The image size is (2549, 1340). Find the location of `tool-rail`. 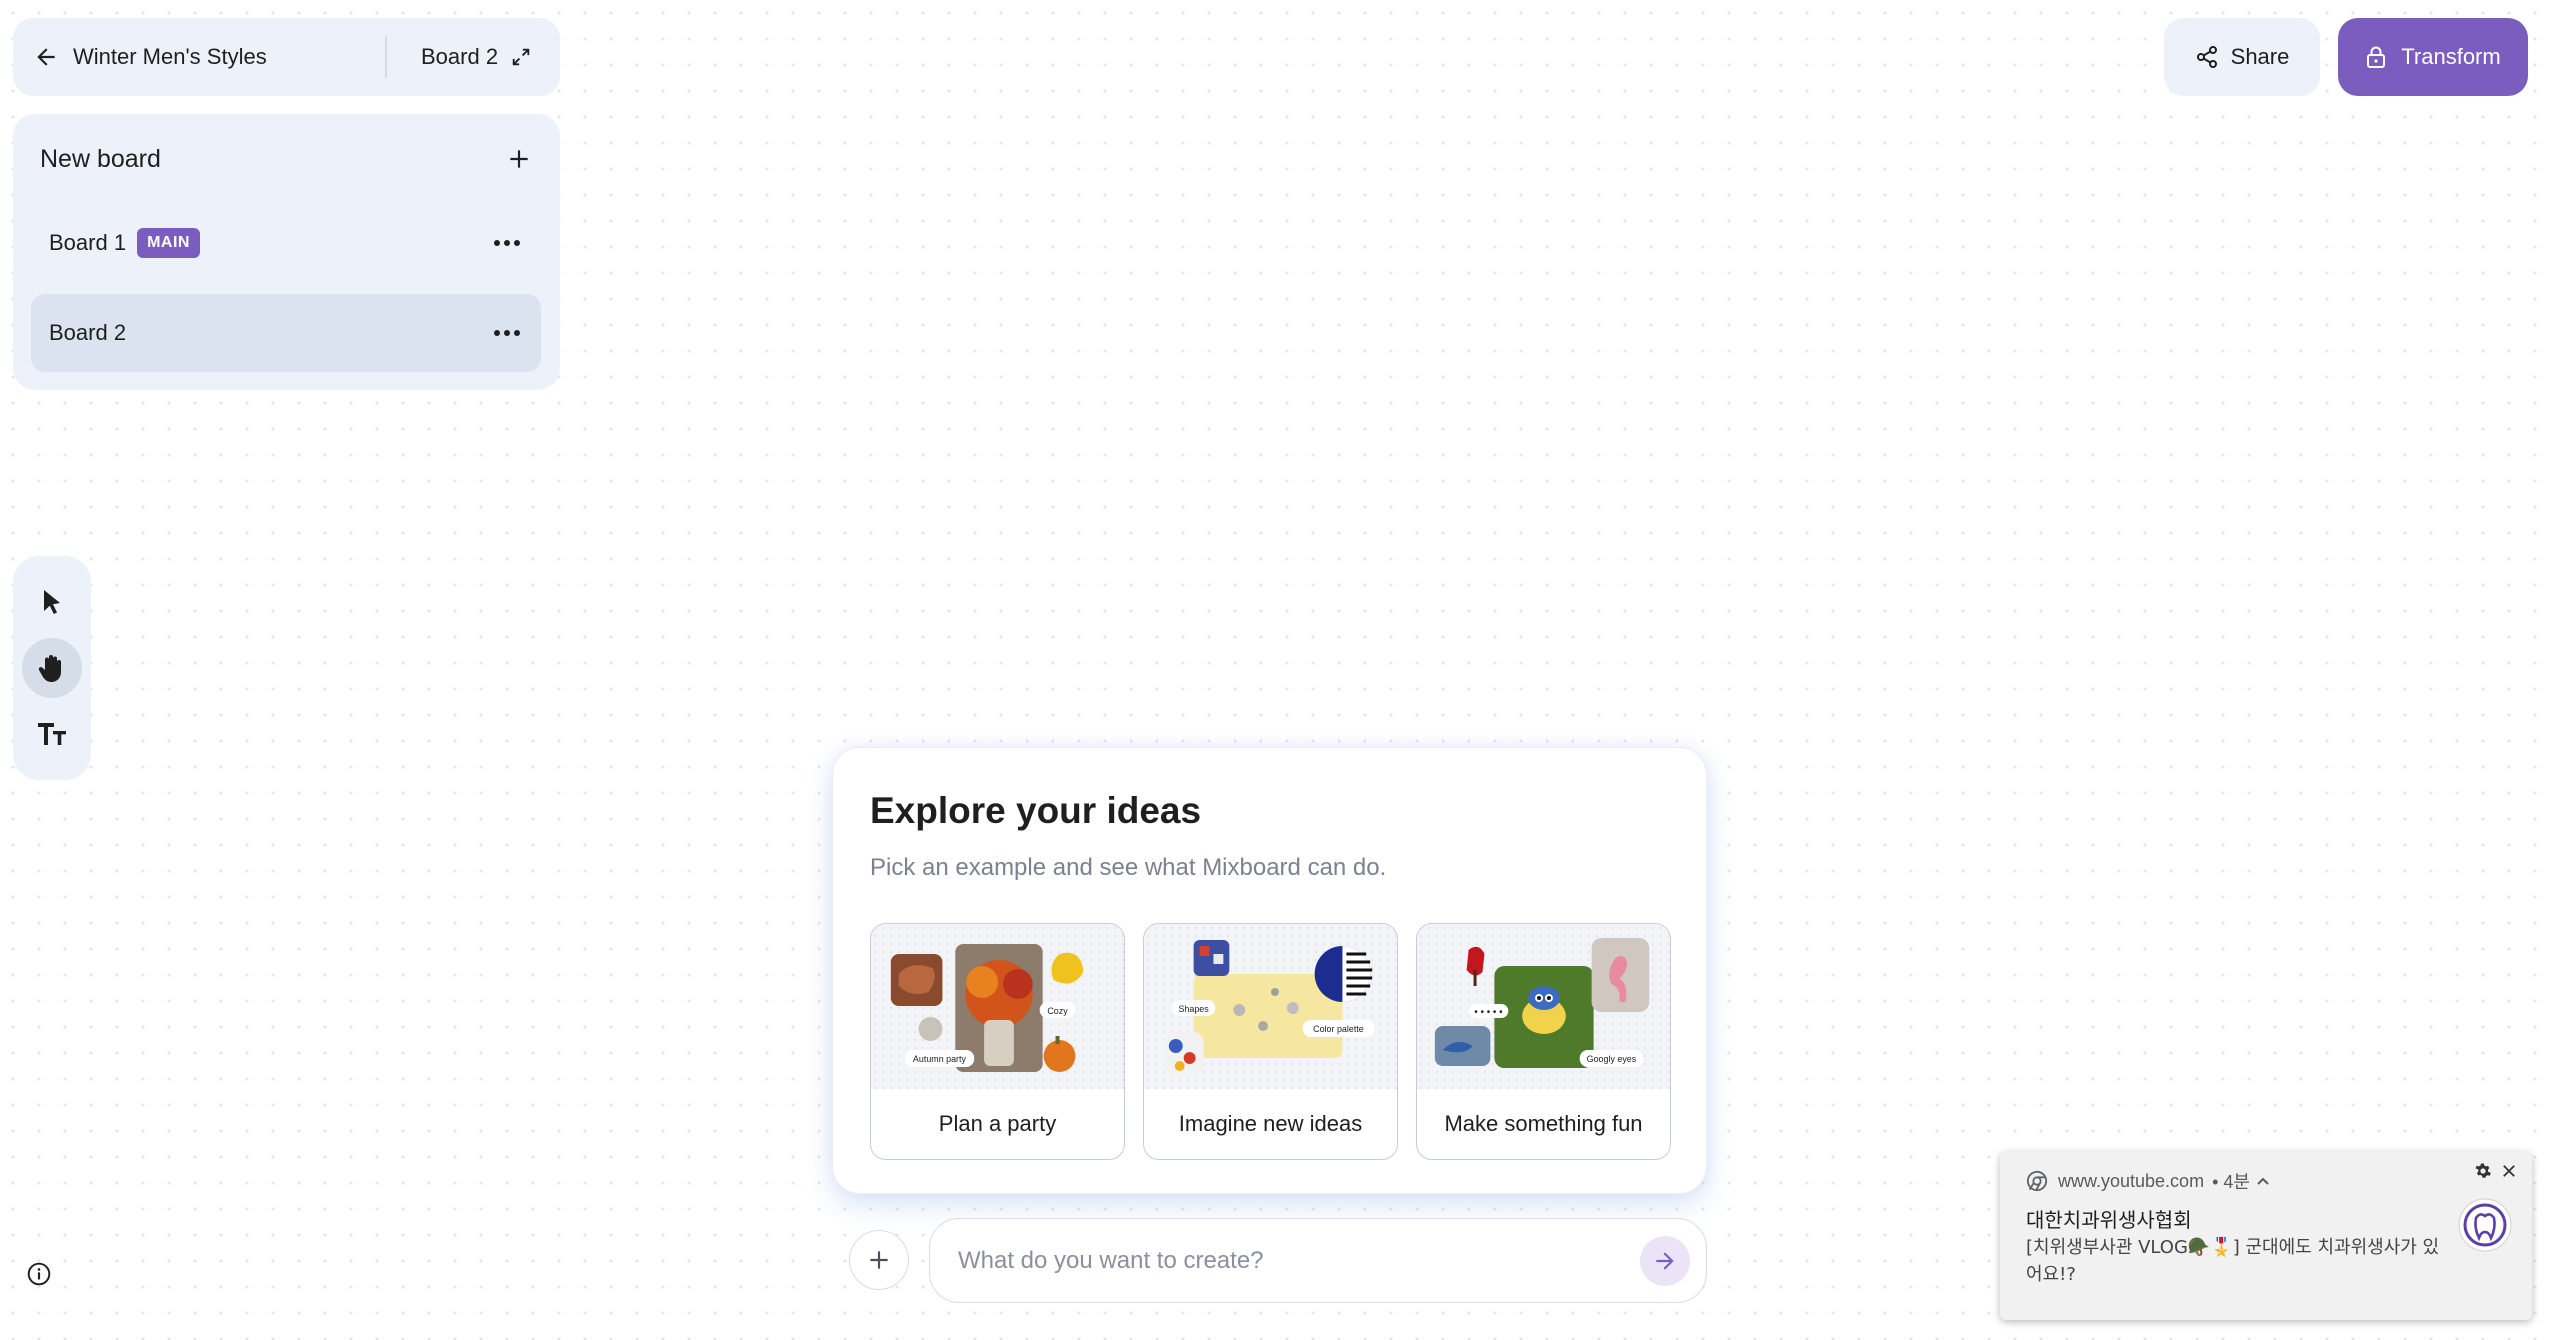

tool-rail is located at coordinates (52, 668).